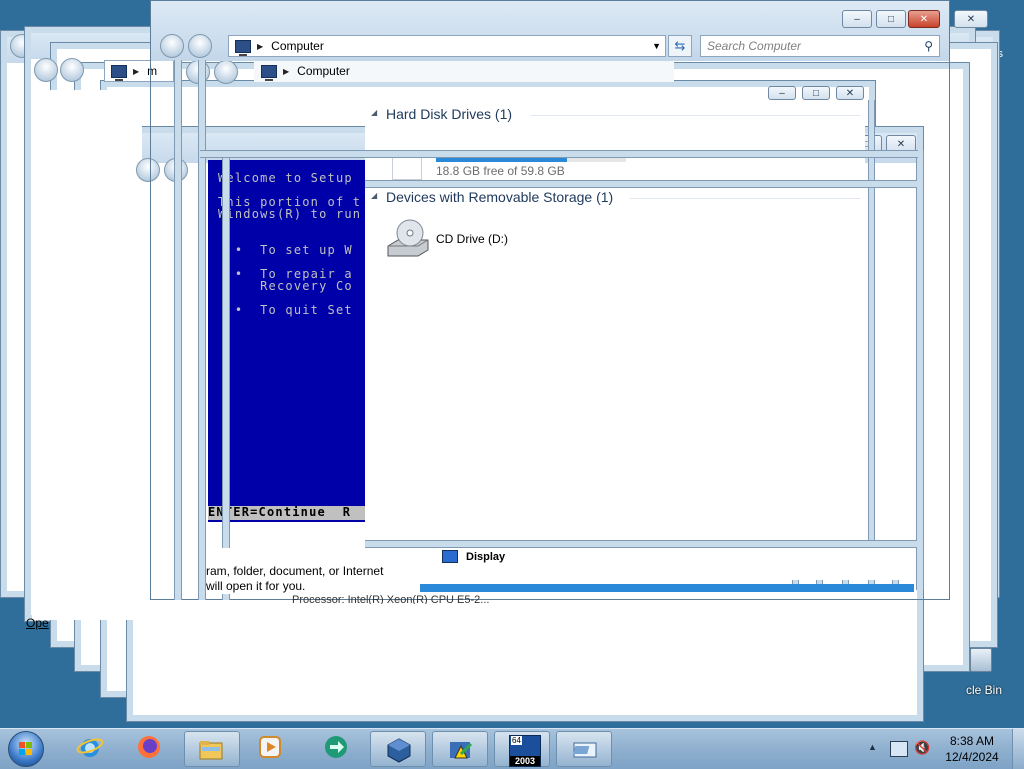 This screenshot has width=1024, height=769. I want to click on virtualbox-icon, so click(399, 750).